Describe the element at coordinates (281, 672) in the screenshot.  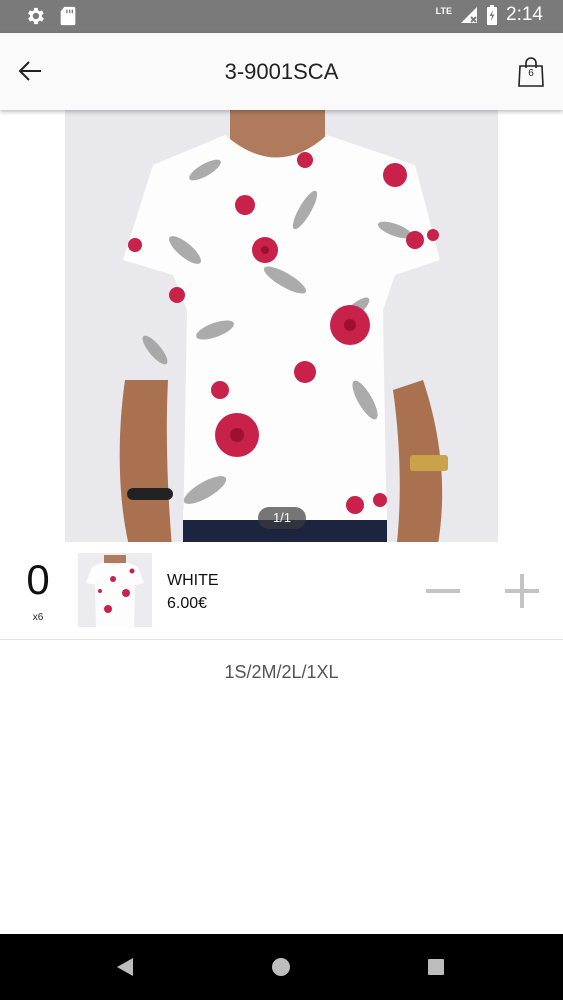
I see `size-breakdown: 1S/2M/2L/1XL` at that location.